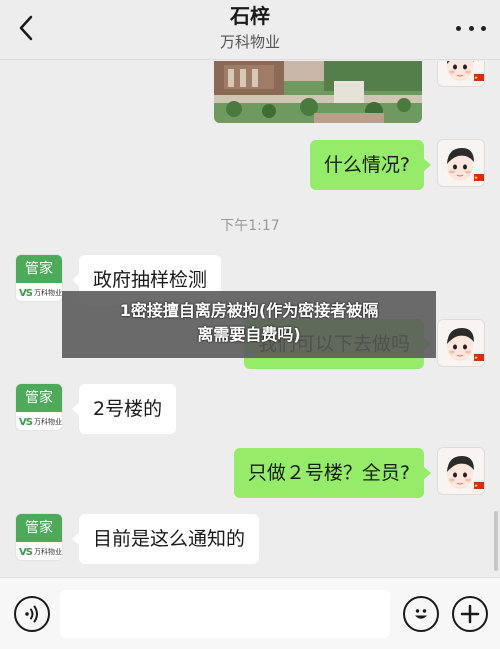  I want to click on caption-overlay: 1密接擅自离房被拘(作为密接者被隔 离需要自费吗), so click(249, 324).